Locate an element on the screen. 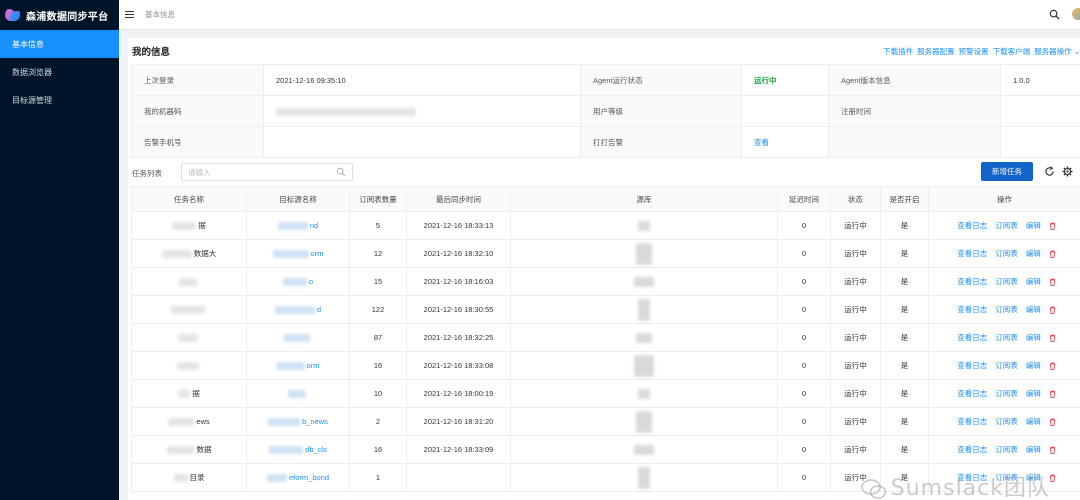 The height and width of the screenshot is (500, 1080). table-row: d 122 2021-12-16 18:30:55 0 运行中是查看日志 订阅表 编辑 is located at coordinates (605, 309).